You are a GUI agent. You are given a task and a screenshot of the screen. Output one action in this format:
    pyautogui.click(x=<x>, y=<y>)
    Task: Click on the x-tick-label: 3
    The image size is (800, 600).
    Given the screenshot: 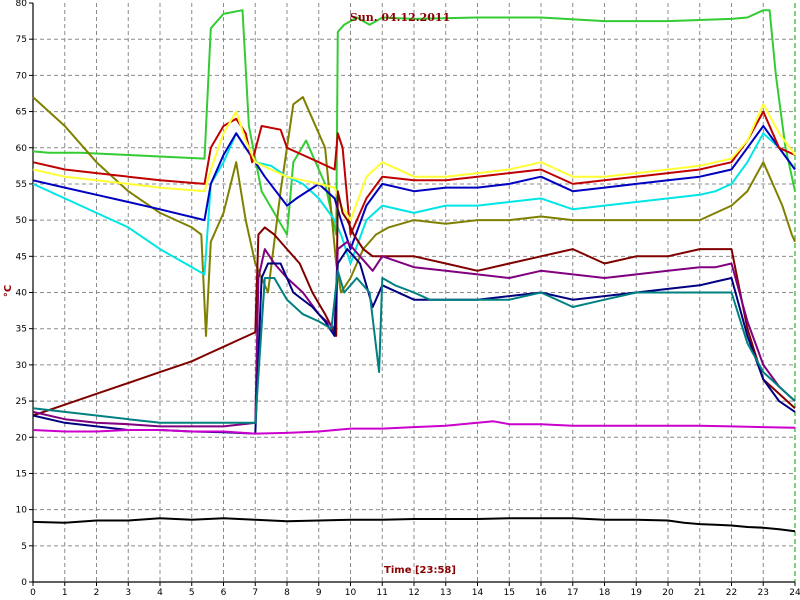 What is the action you would take?
    pyautogui.click(x=128, y=593)
    